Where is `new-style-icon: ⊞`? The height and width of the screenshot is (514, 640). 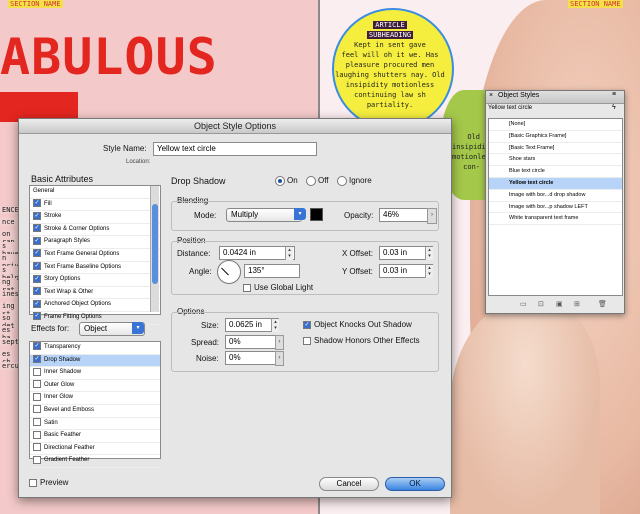 new-style-icon: ⊞ is located at coordinates (577, 304).